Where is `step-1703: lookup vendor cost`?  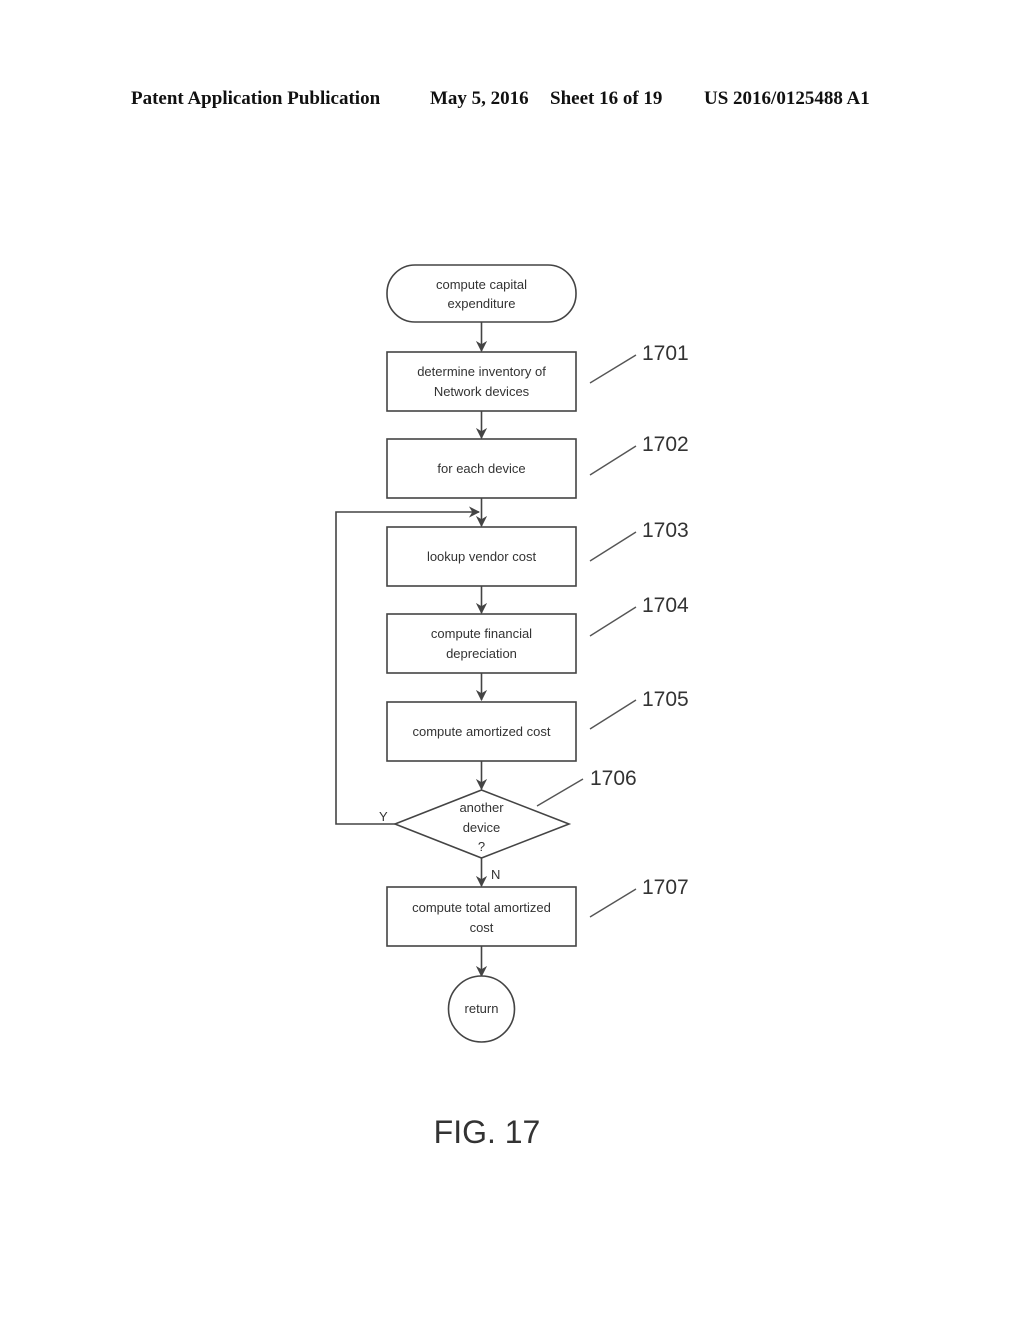 step-1703: lookup vendor cost is located at coordinates (481, 556).